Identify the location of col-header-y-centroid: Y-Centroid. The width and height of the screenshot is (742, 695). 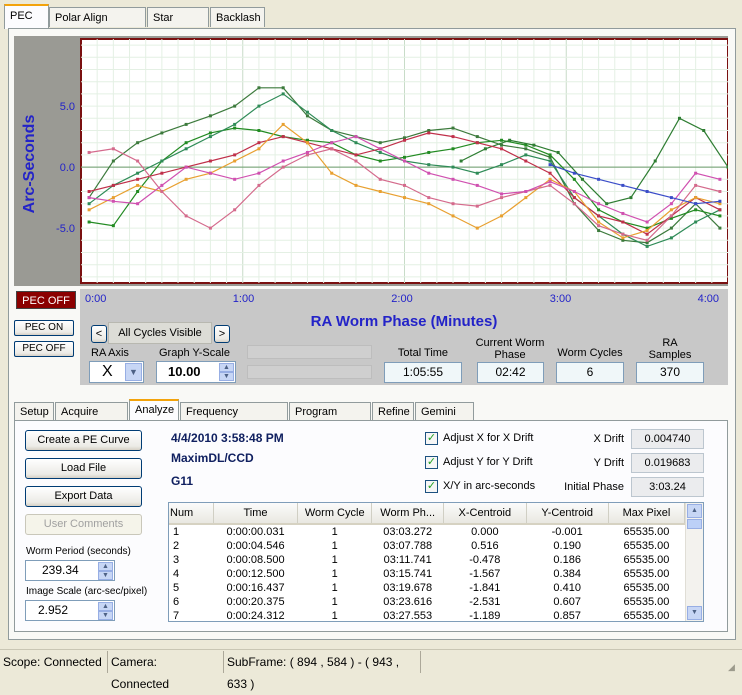
(567, 514).